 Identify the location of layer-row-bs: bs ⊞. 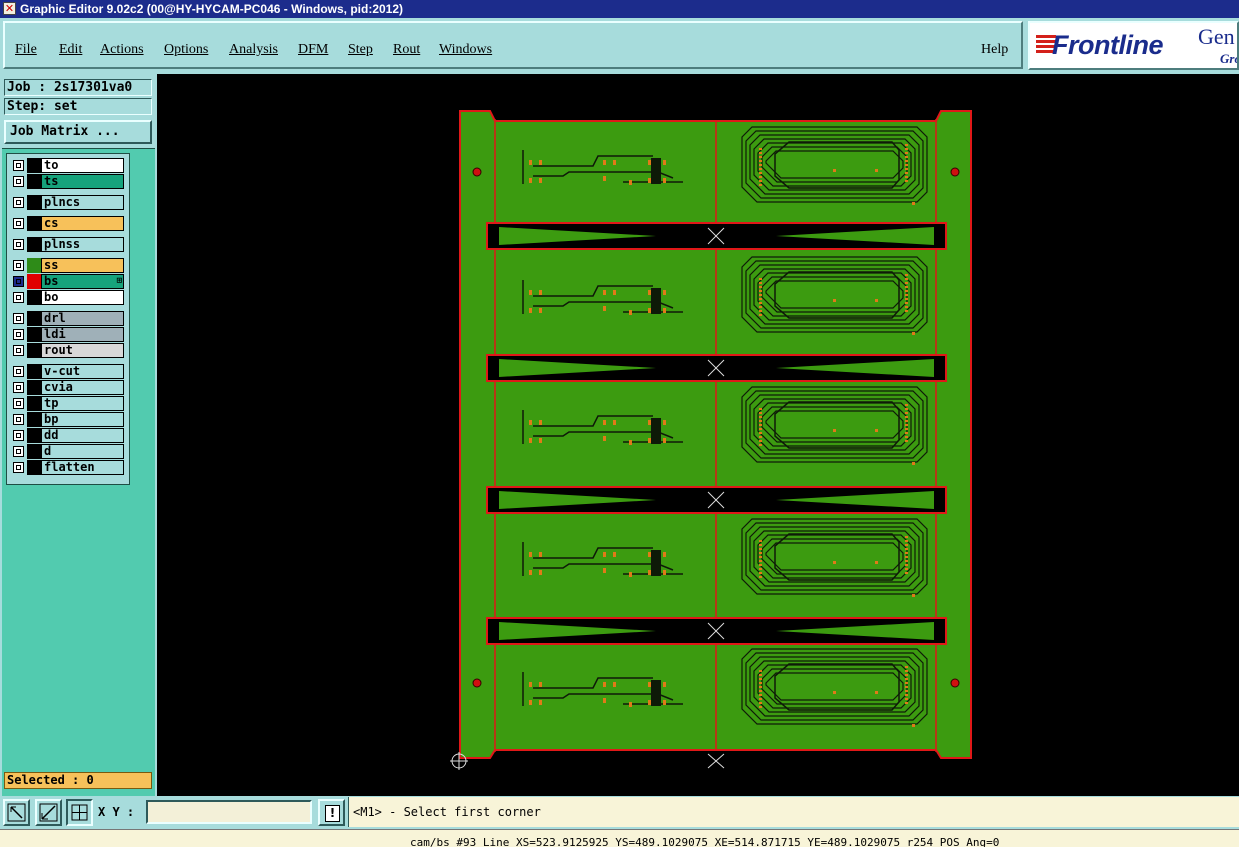
(68, 281).